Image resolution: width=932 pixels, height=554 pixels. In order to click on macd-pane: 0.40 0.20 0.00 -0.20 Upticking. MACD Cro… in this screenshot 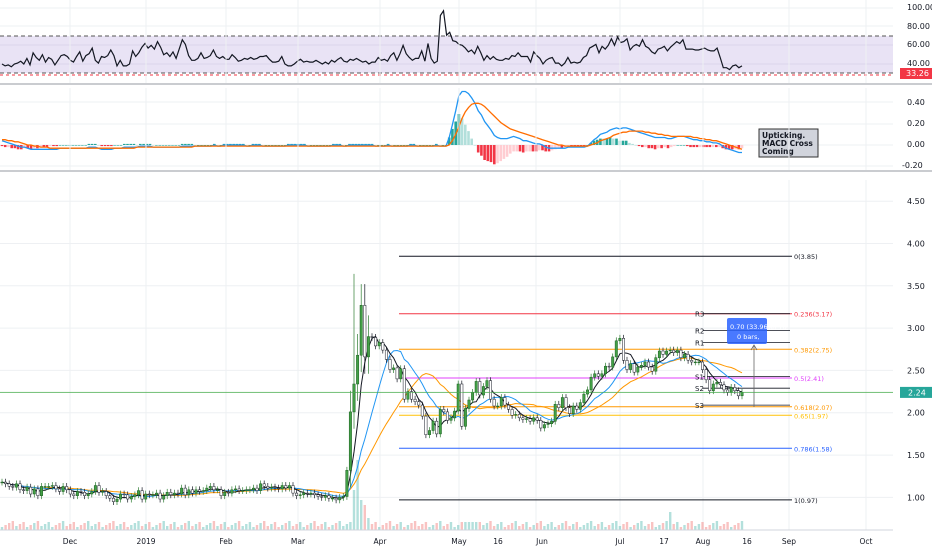, I will do `click(462, 130)`.